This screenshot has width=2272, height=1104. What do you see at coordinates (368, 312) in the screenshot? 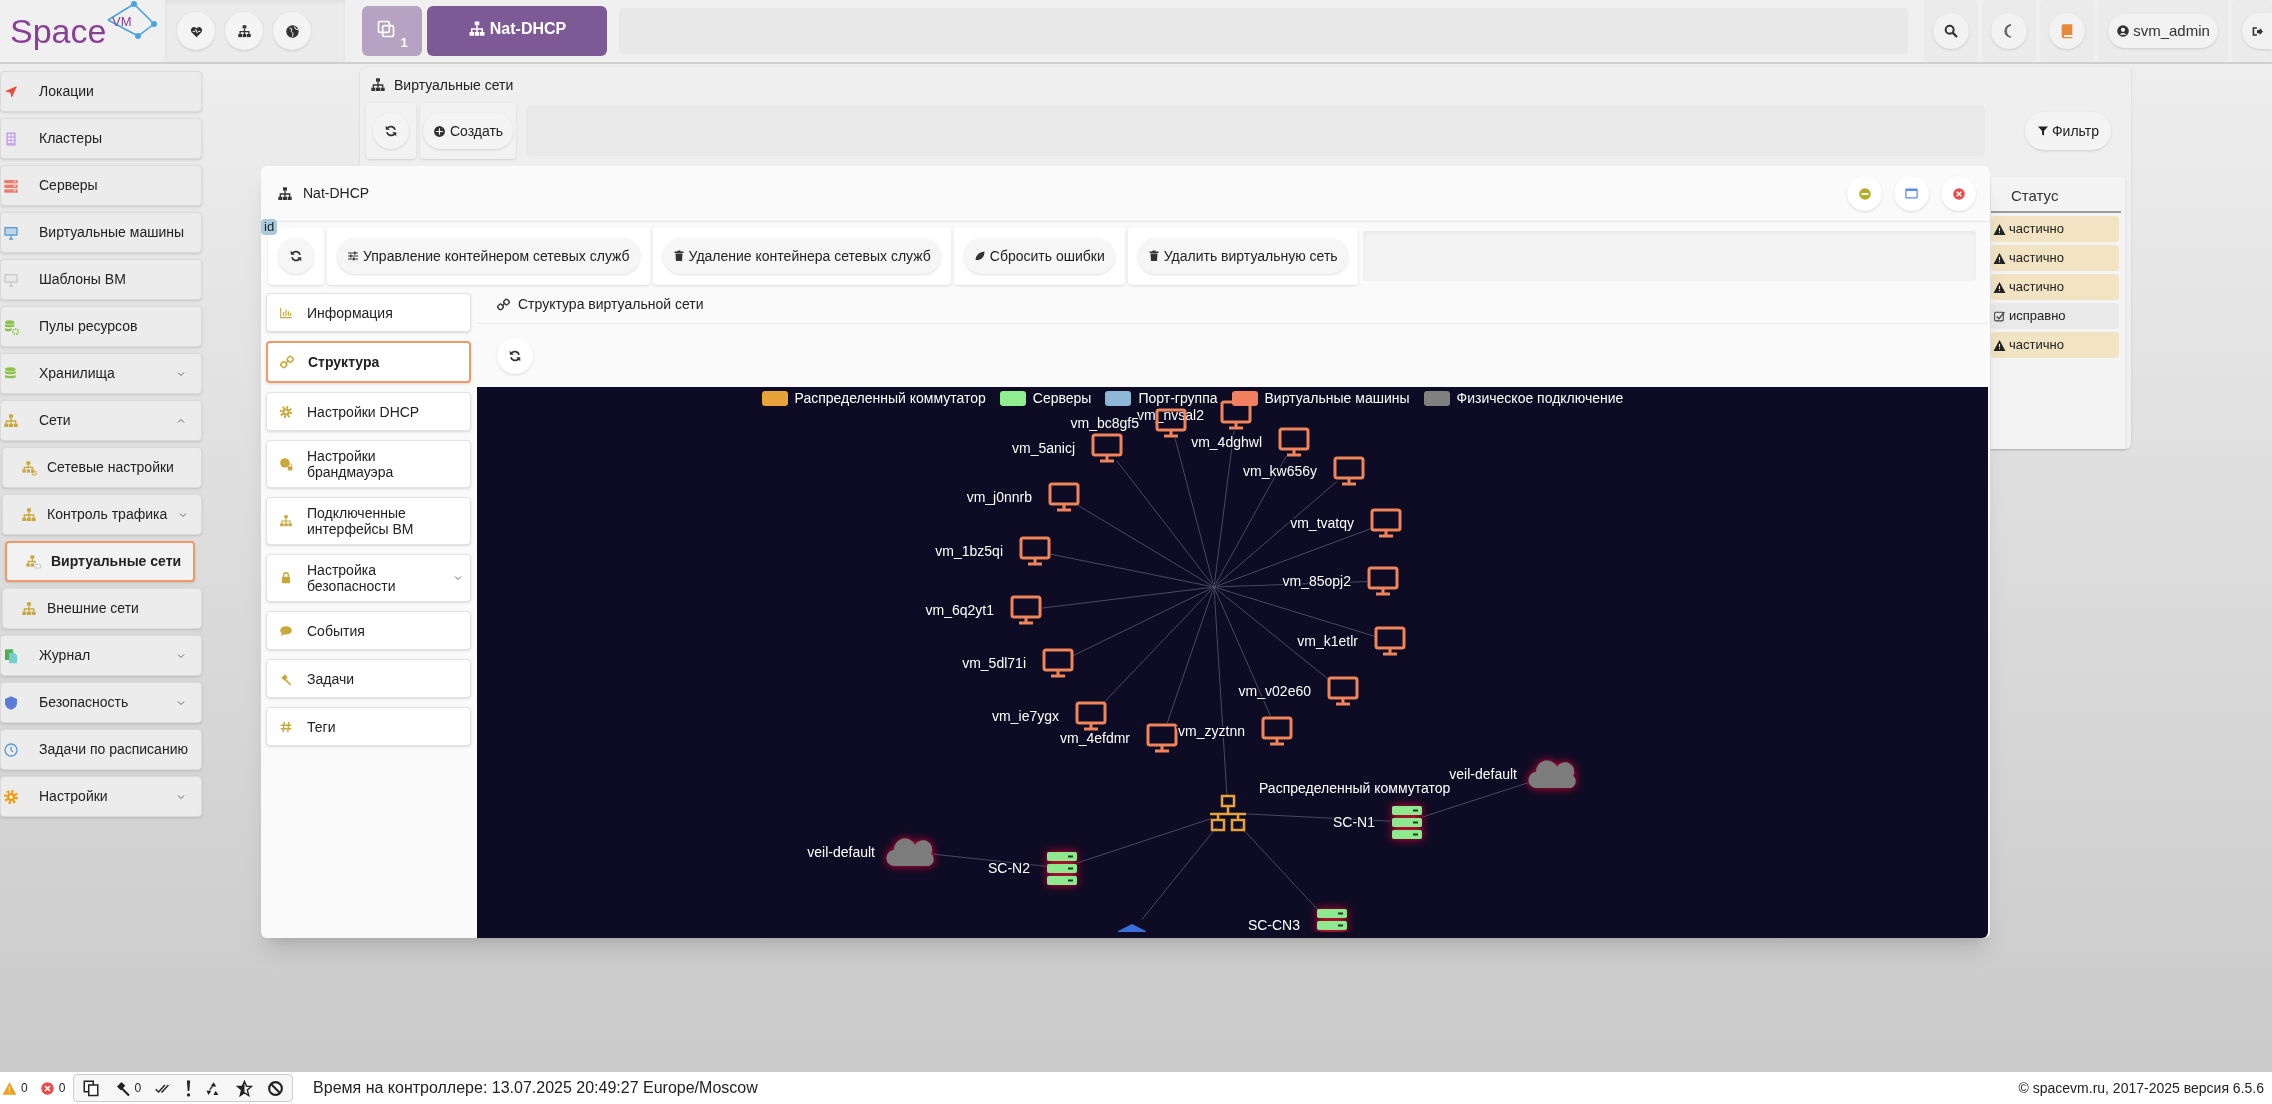
I see `menu-item: Информация` at bounding box center [368, 312].